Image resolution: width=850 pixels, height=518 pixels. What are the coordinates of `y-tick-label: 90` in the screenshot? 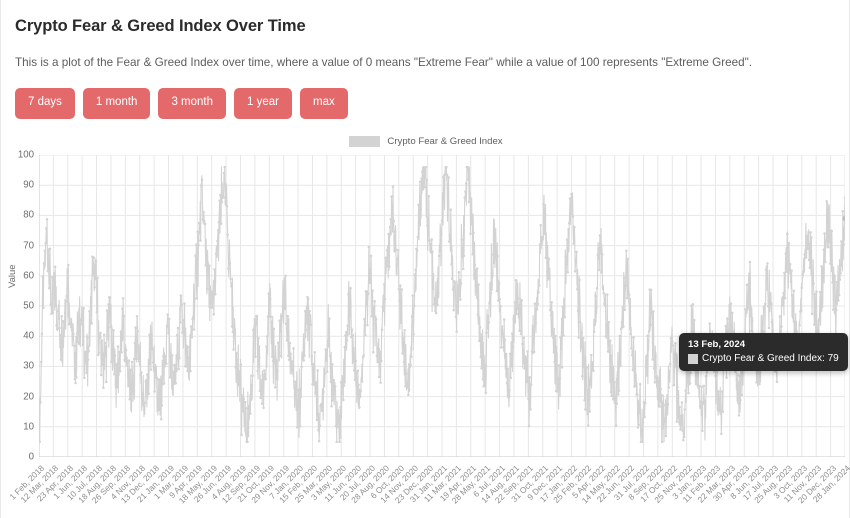 It's located at (28, 185).